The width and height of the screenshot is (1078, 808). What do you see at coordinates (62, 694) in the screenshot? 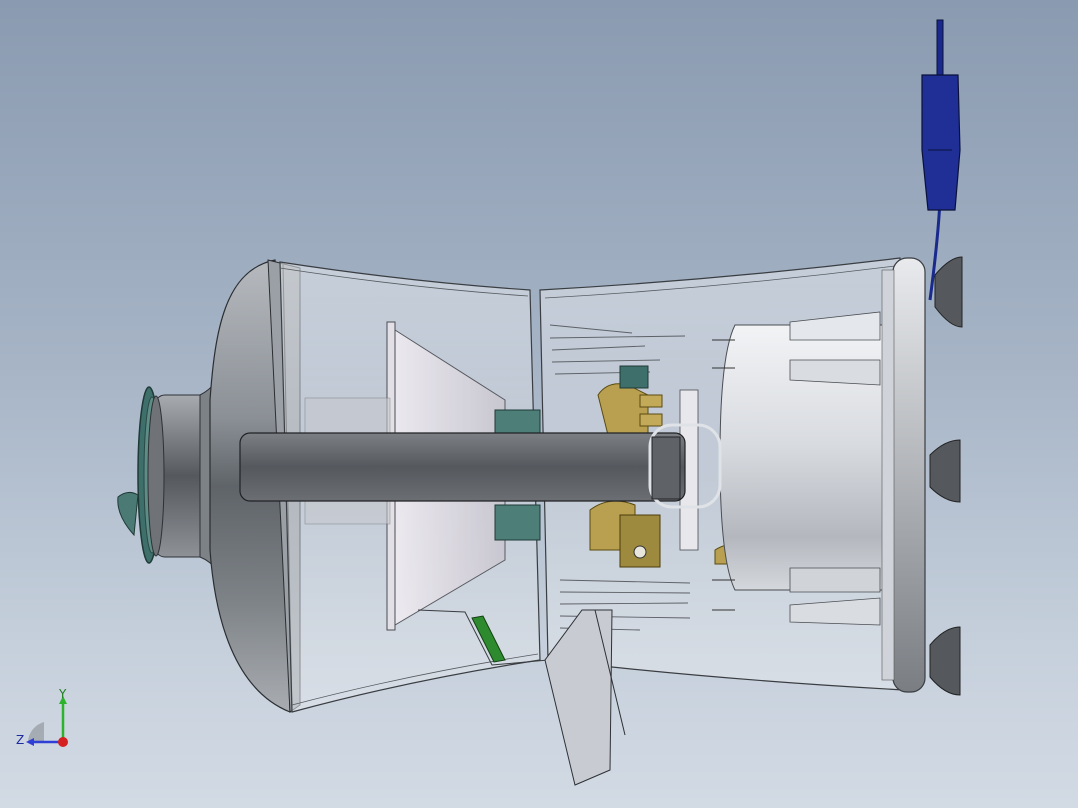
I see `y-axis-label: Y` at bounding box center [62, 694].